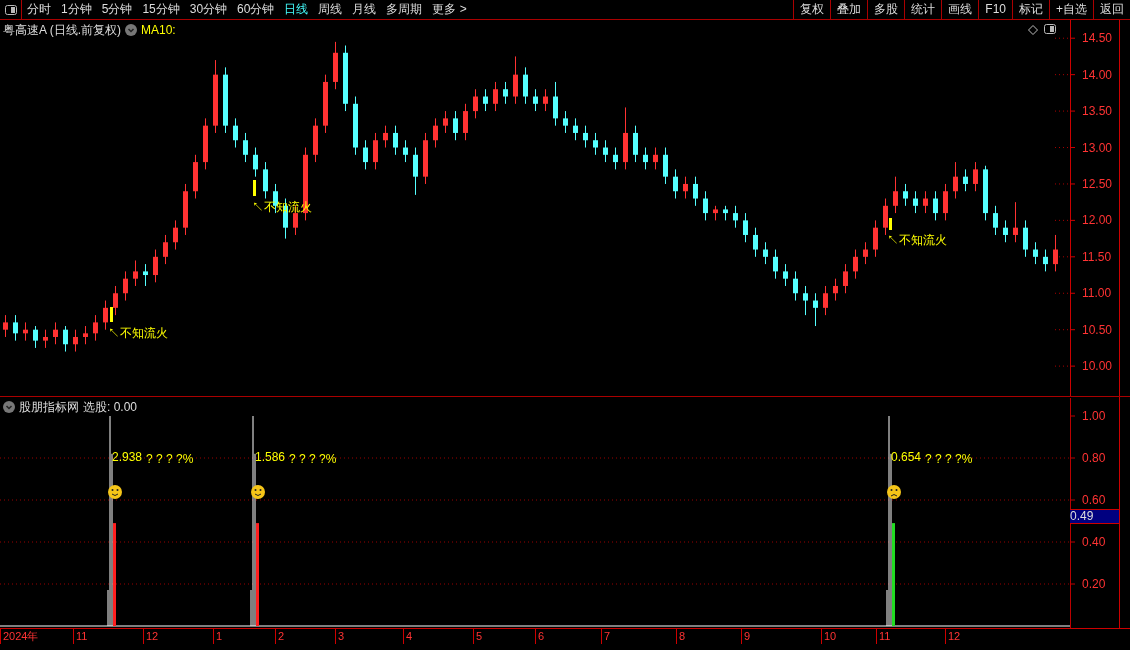  What do you see at coordinates (886, 9) in the screenshot?
I see `toolbar-button: 多股` at bounding box center [886, 9].